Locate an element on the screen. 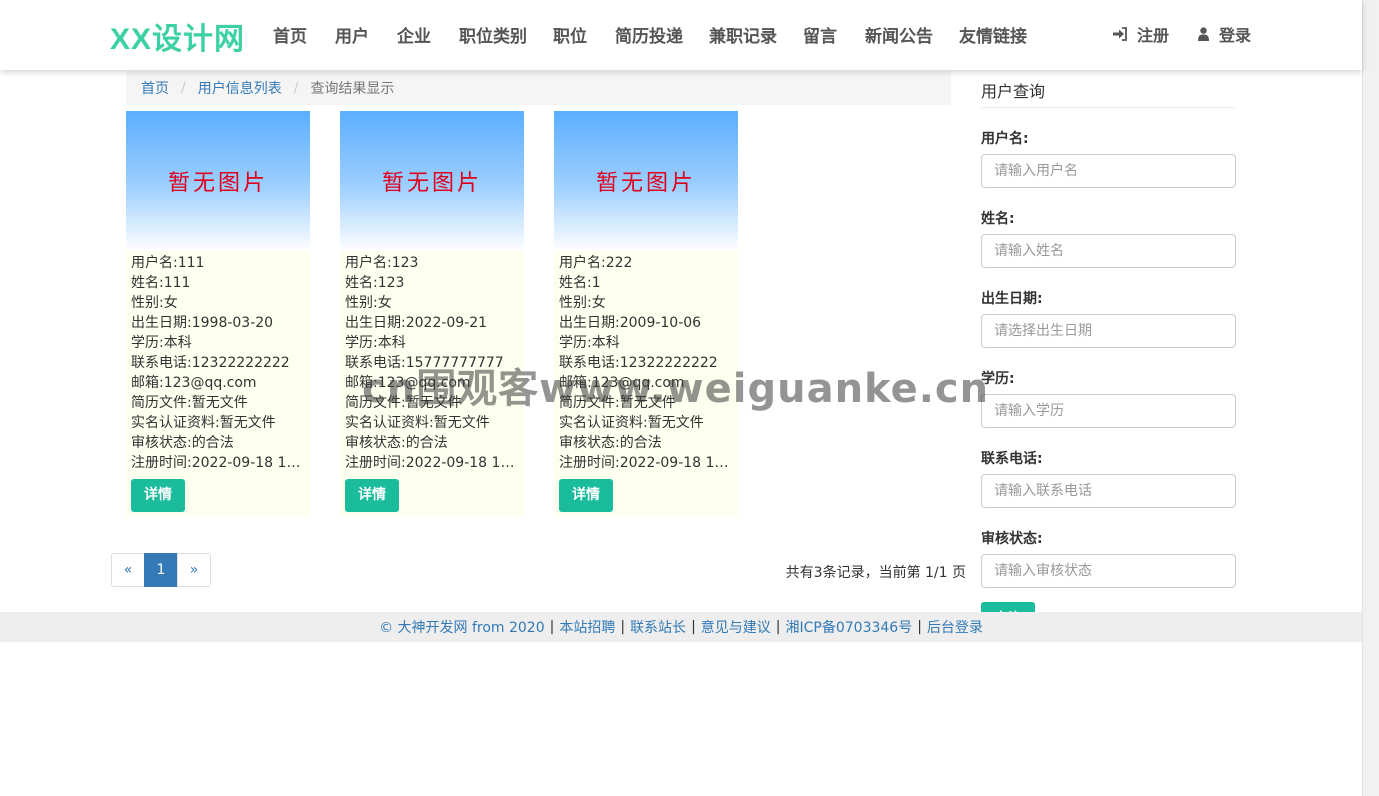 The height and width of the screenshot is (796, 1379). footer-icp-link: 湘ICP备0703346号 is located at coordinates (849, 627).